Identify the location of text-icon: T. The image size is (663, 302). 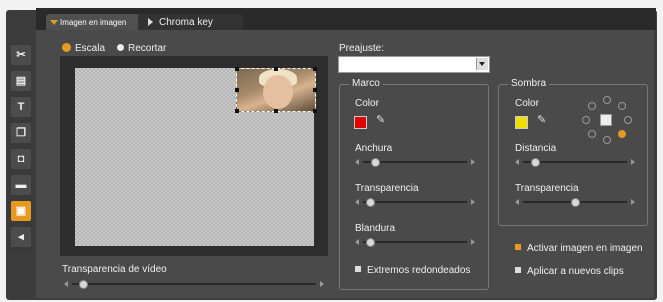
(21, 107).